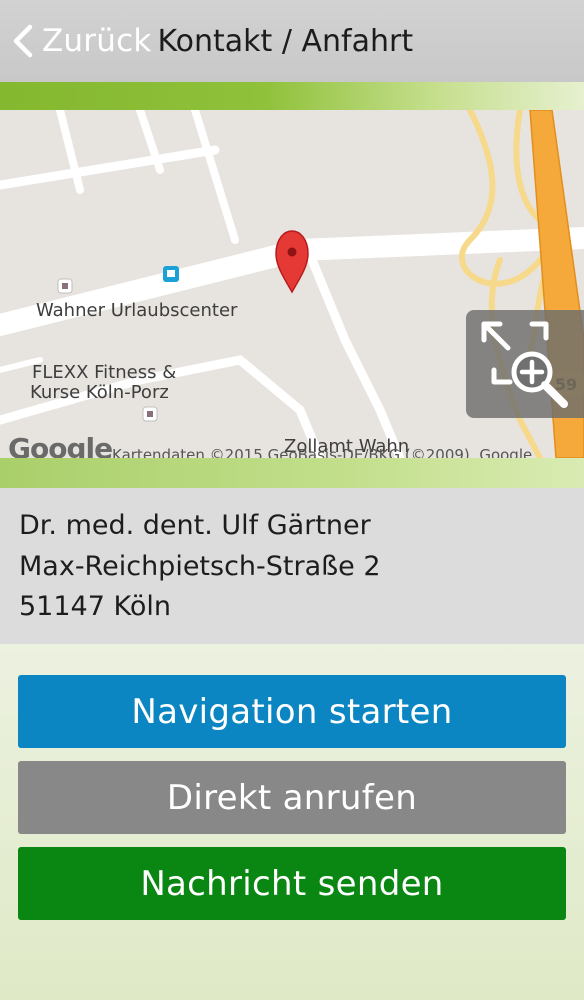  Describe the element at coordinates (95, 606) in the screenshot. I see `contact-city: 51147 Köln` at that location.